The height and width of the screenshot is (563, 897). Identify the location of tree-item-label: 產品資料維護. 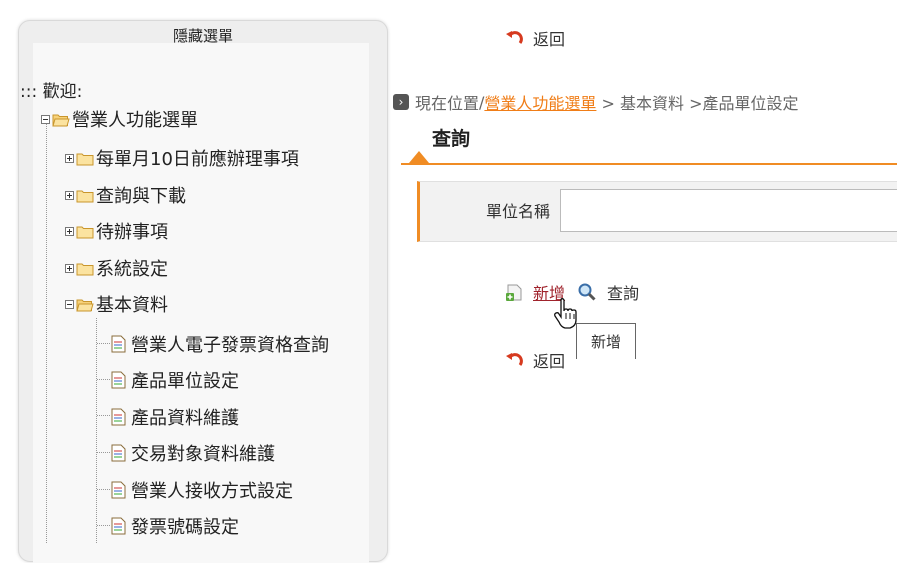
(185, 418).